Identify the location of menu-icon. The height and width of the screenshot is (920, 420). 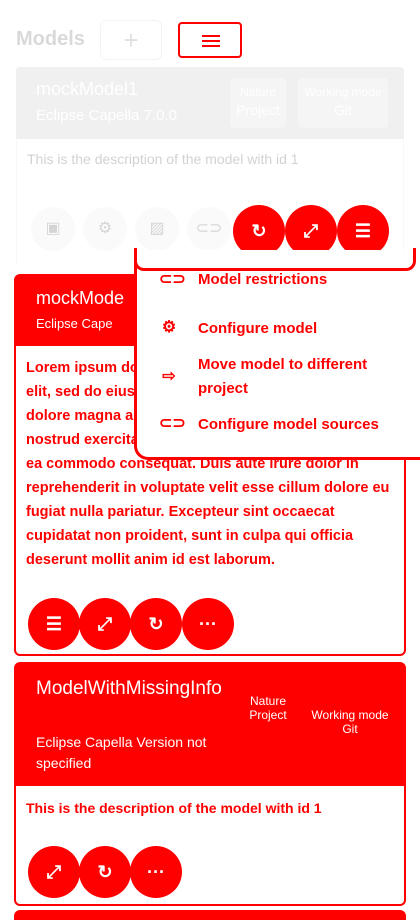
(211, 36).